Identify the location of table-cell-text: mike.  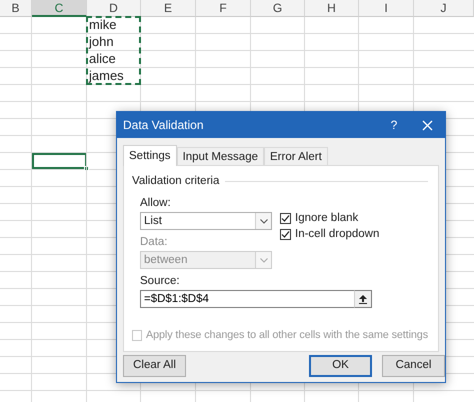
(103, 25).